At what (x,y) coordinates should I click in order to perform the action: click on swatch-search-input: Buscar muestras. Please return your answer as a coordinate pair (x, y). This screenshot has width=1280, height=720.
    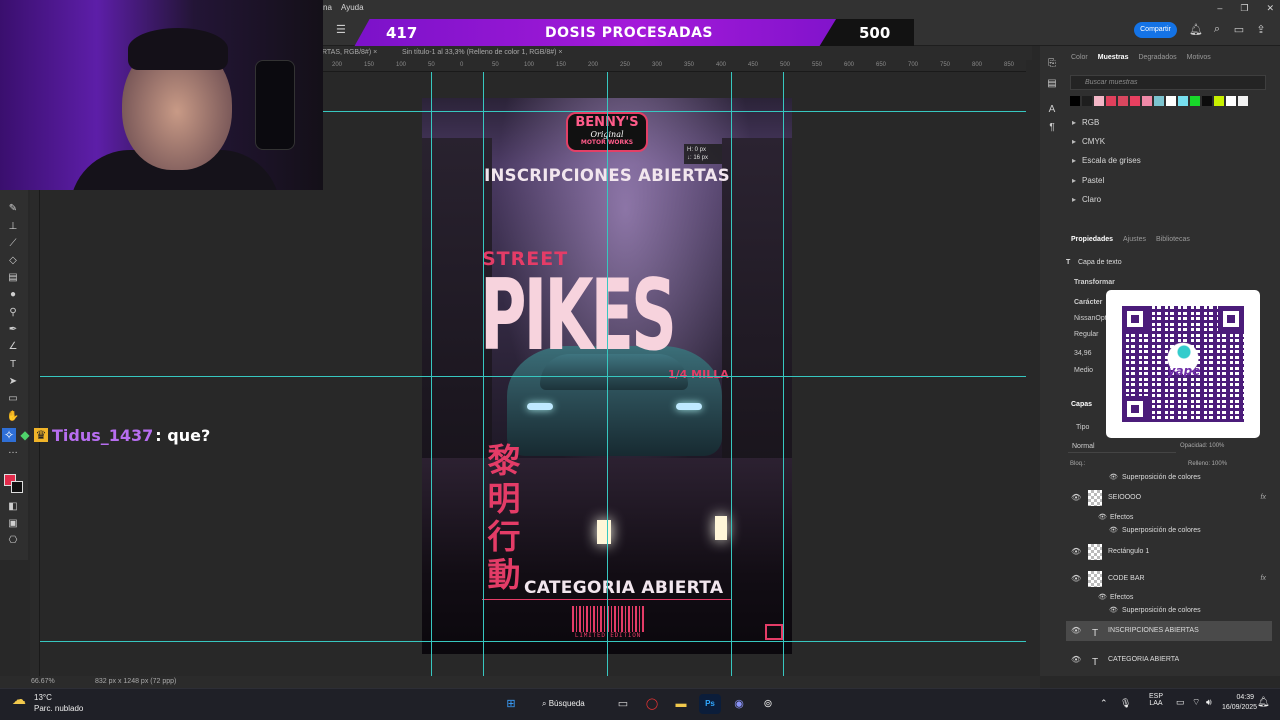
    Looking at the image, I should click on (1168, 82).